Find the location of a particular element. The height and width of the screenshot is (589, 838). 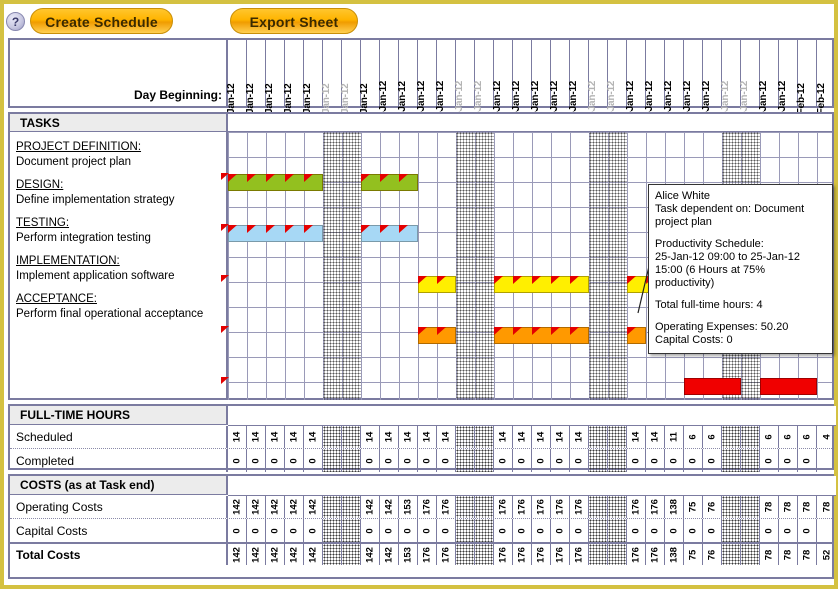

data-row: Capital Costs 0 0 0 0 0 0 0 0 0 0 0 0 0 0 0 0 0 0 0 0 0 0 0 is located at coordinates (421, 530).